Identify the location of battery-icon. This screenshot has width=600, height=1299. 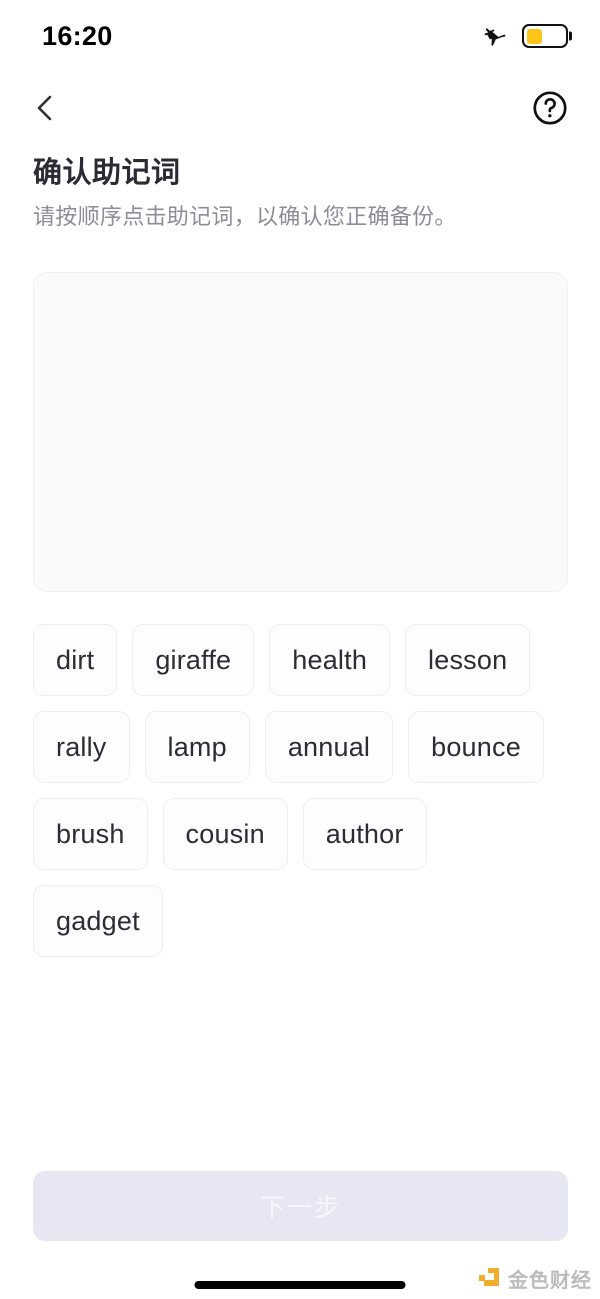
(545, 36).